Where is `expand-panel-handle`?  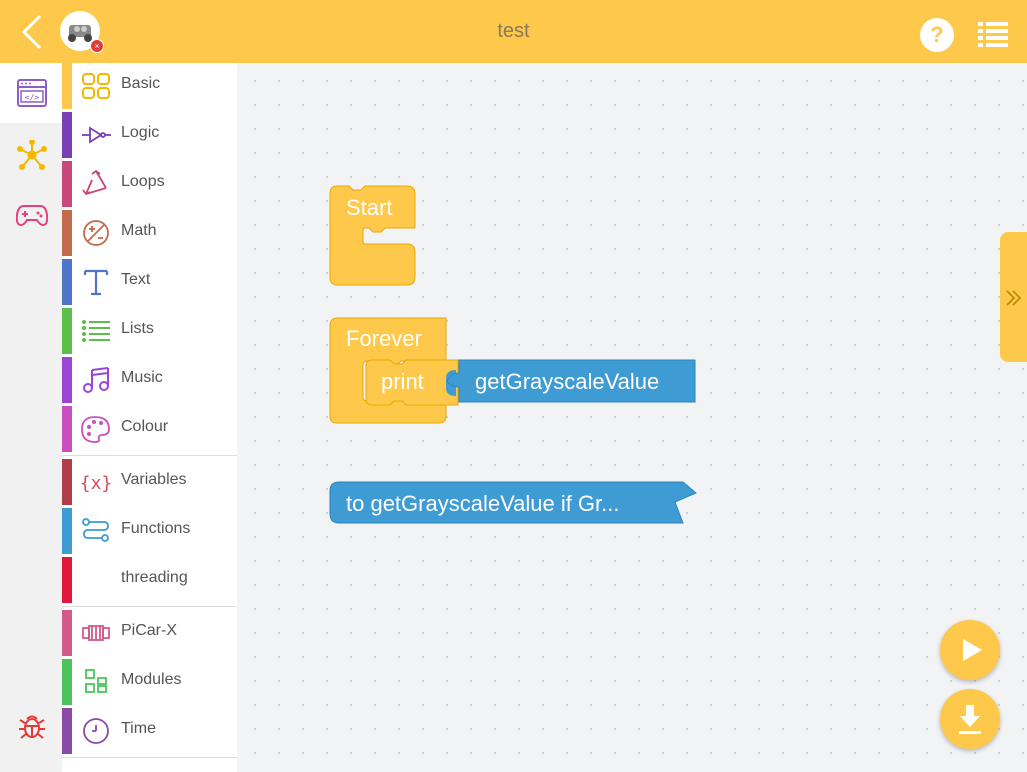 expand-panel-handle is located at coordinates (1013, 297).